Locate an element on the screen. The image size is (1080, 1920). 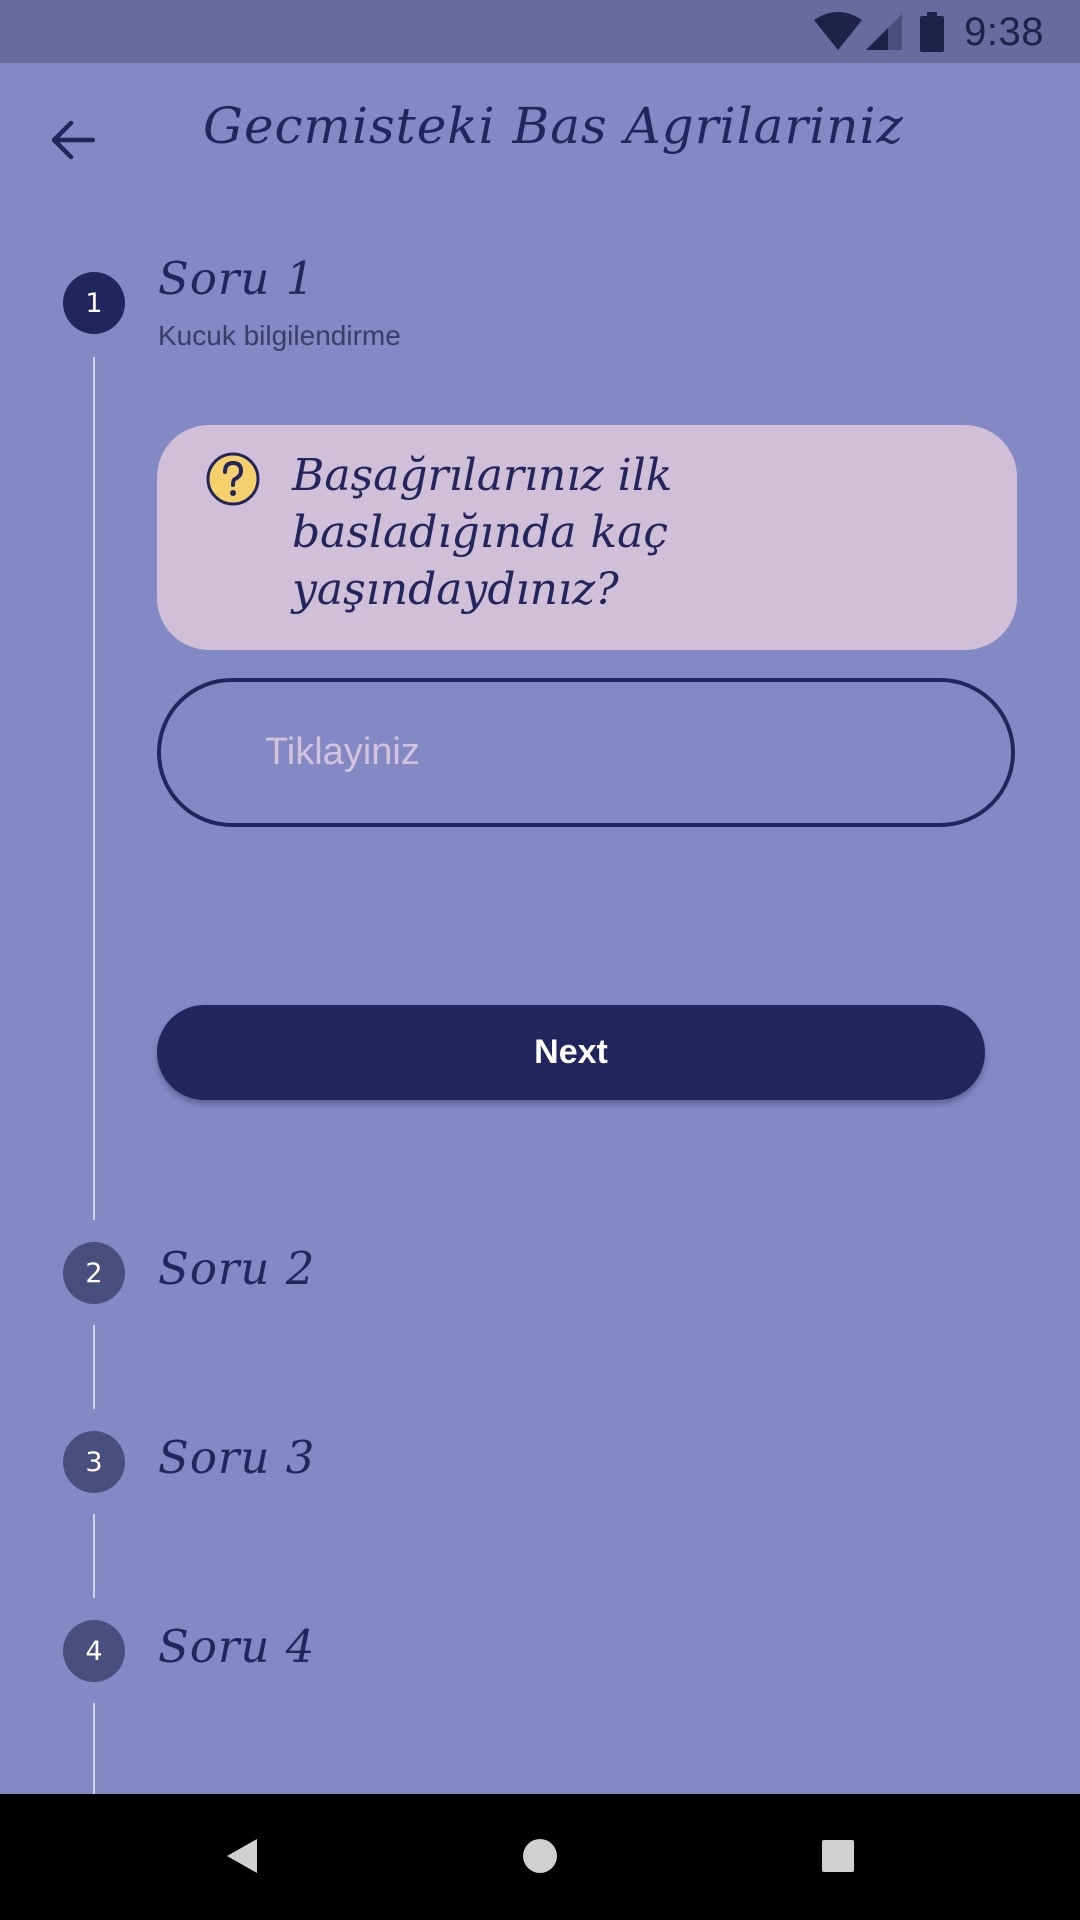
home-circle-icon is located at coordinates (540, 1858).